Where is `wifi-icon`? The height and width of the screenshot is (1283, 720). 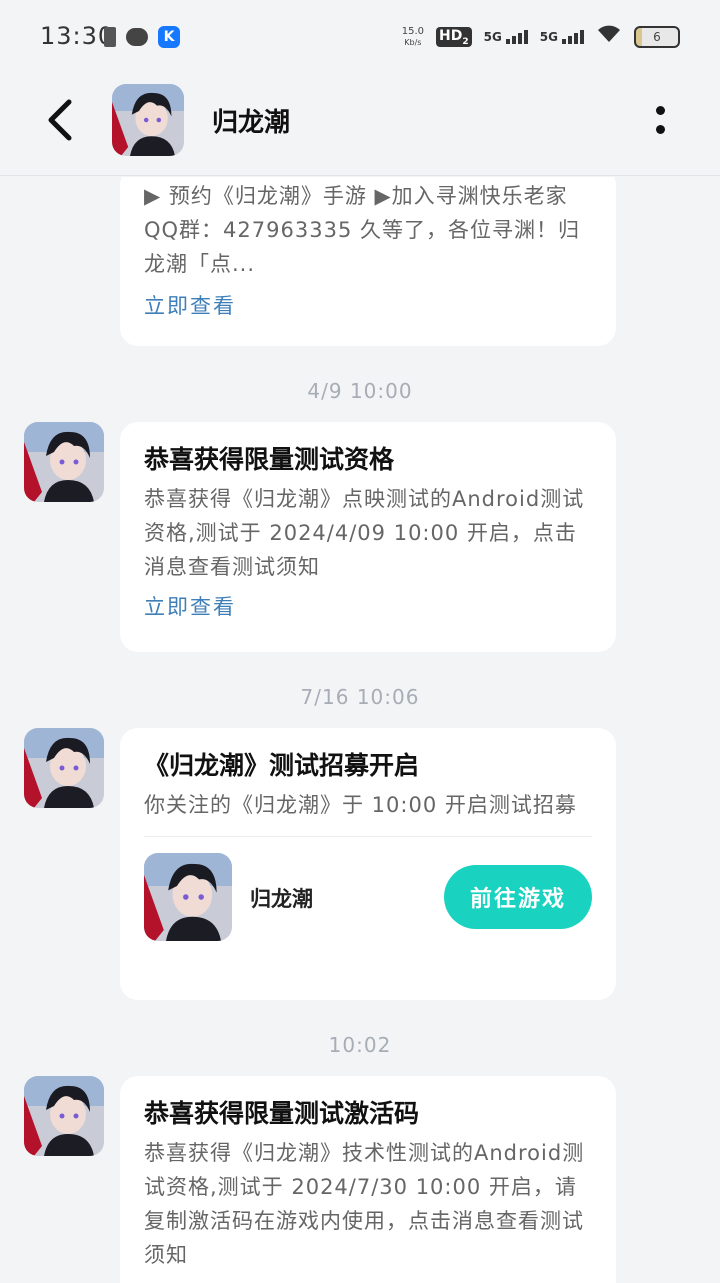
wifi-icon is located at coordinates (609, 37).